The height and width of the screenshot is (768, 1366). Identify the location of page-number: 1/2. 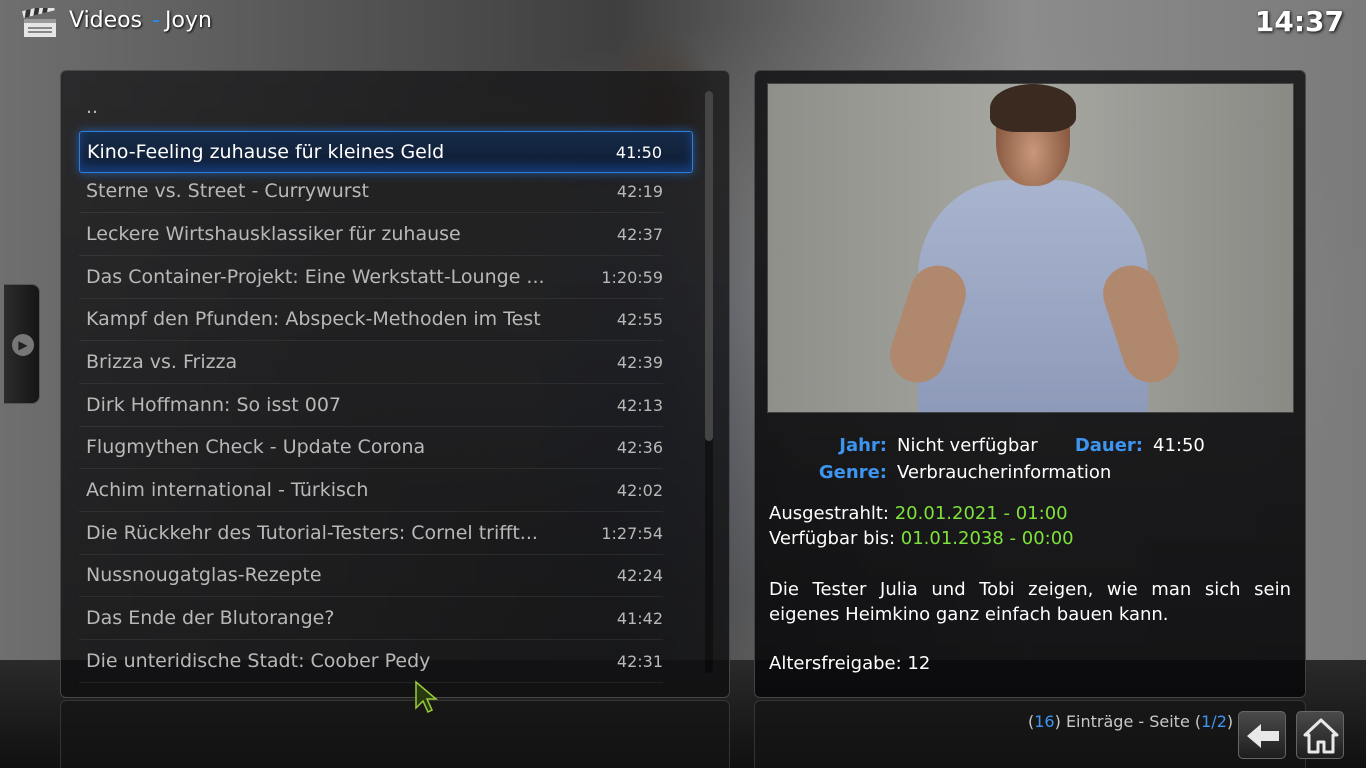
(1214, 721).